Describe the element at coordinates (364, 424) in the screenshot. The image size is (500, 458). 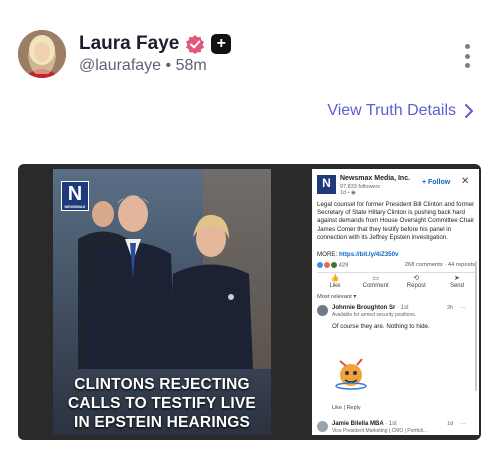
I see `commenter-name: Jamie Bilella MBA · 1st` at that location.